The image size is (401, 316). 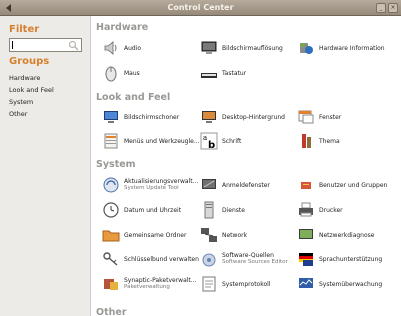 What do you see at coordinates (31, 78) in the screenshot?
I see `group-hardware: Hardware` at bounding box center [31, 78].